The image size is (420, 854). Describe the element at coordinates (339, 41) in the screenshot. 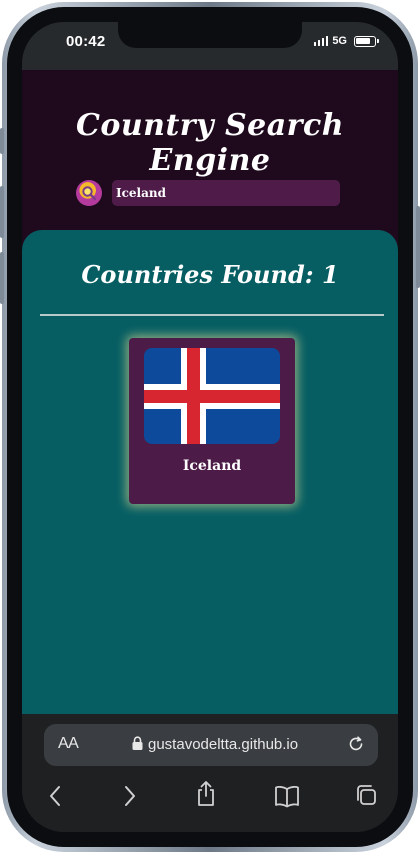

I see `network-type: 5G` at that location.